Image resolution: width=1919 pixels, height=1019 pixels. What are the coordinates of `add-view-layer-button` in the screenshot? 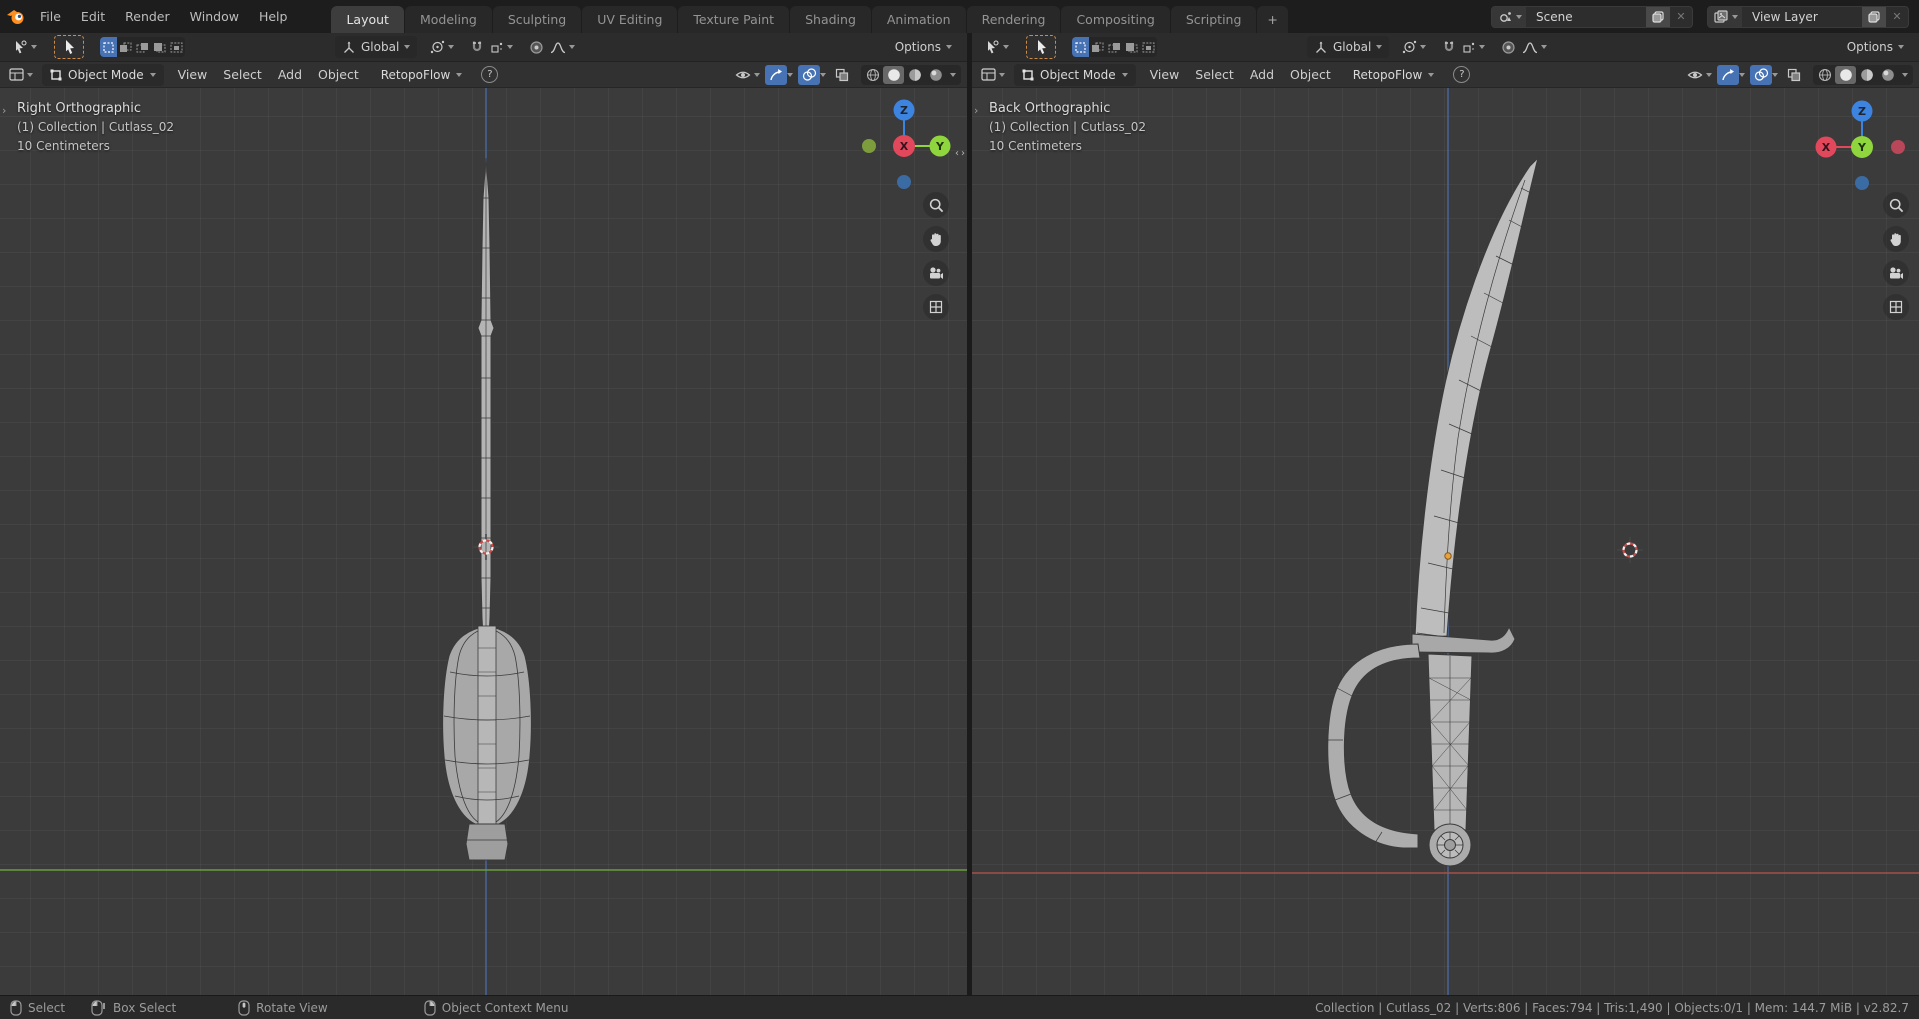 It's located at (1874, 16).